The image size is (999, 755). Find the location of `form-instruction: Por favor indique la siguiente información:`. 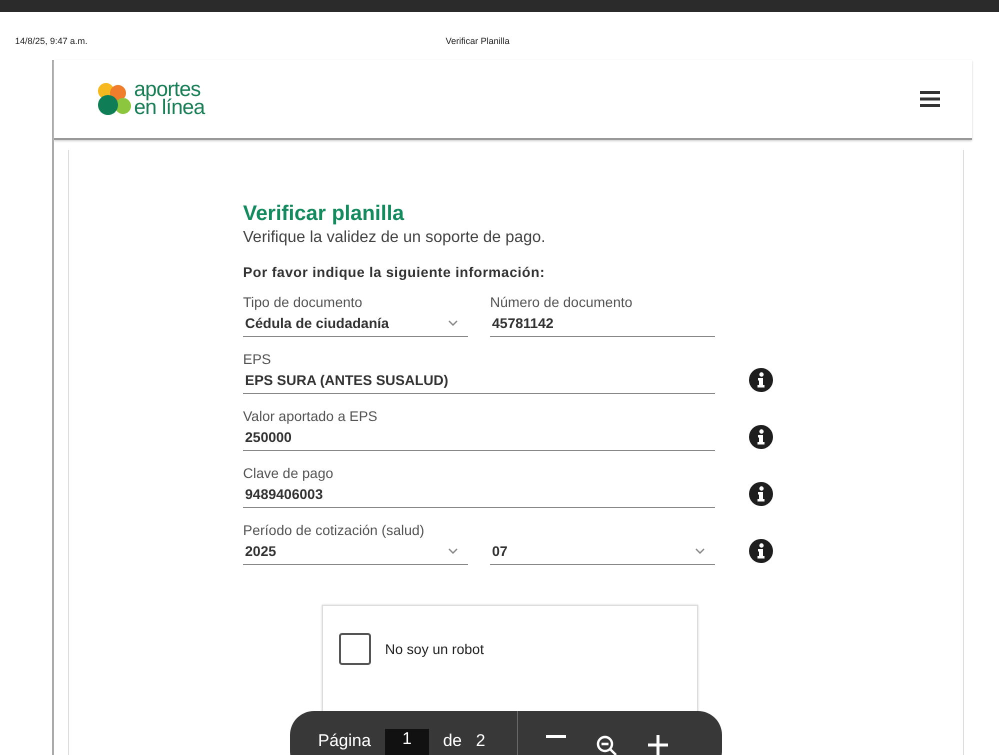

form-instruction: Por favor indique la siguiente información: is located at coordinates (394, 272).